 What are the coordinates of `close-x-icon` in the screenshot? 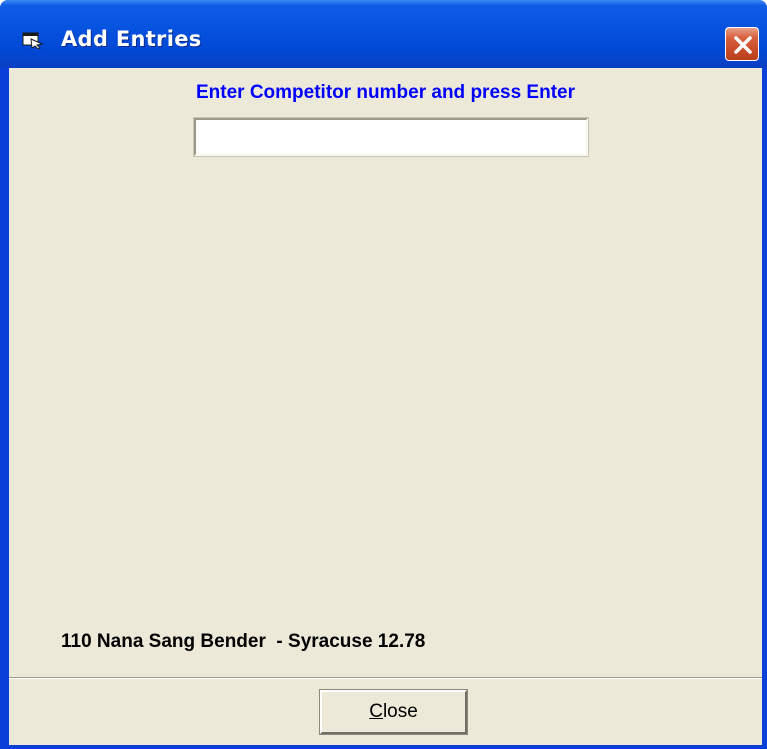 It's located at (743, 45).